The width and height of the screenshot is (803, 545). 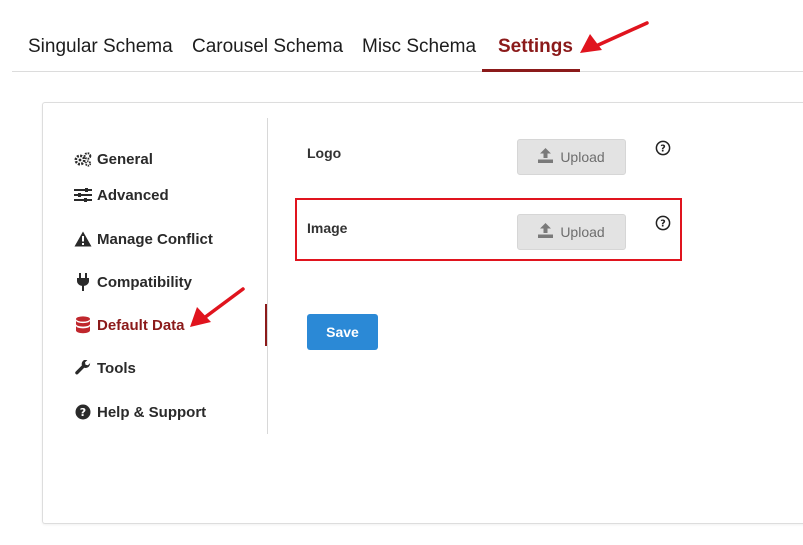 I want to click on wrench-icon, so click(x=83, y=368).